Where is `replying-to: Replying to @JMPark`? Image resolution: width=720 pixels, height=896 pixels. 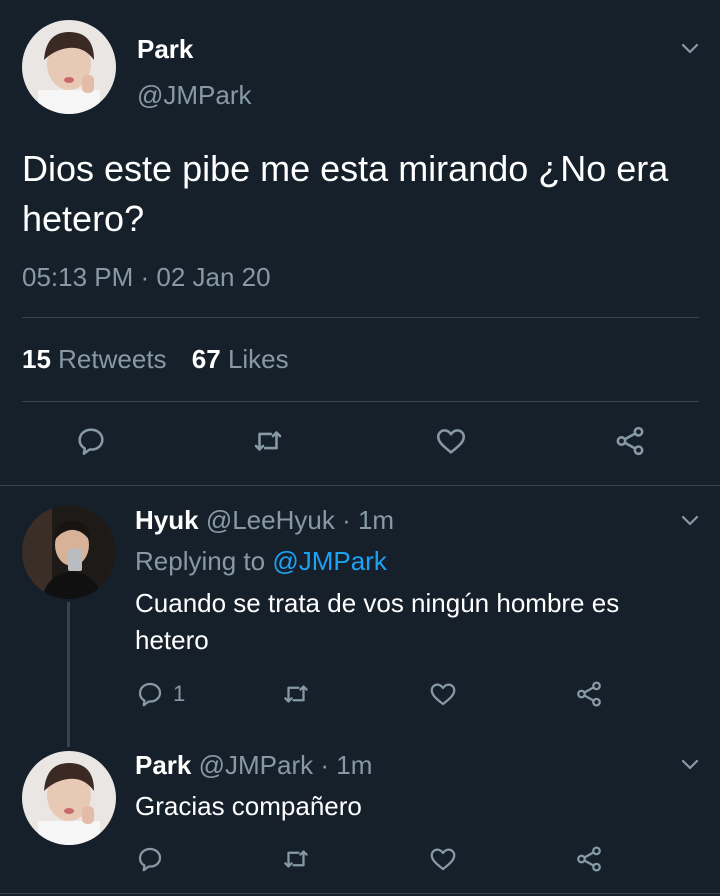
replying-to: Replying to @JMPark is located at coordinates (261, 561).